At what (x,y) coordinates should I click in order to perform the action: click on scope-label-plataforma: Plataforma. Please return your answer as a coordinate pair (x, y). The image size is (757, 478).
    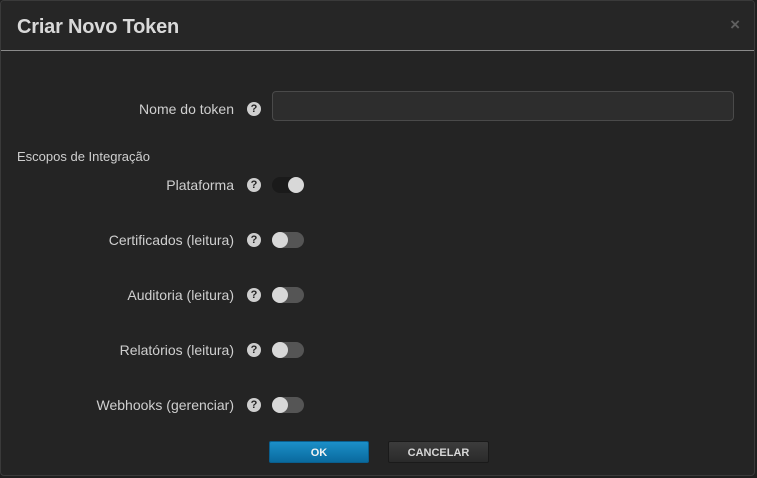
    Looking at the image, I should click on (200, 185).